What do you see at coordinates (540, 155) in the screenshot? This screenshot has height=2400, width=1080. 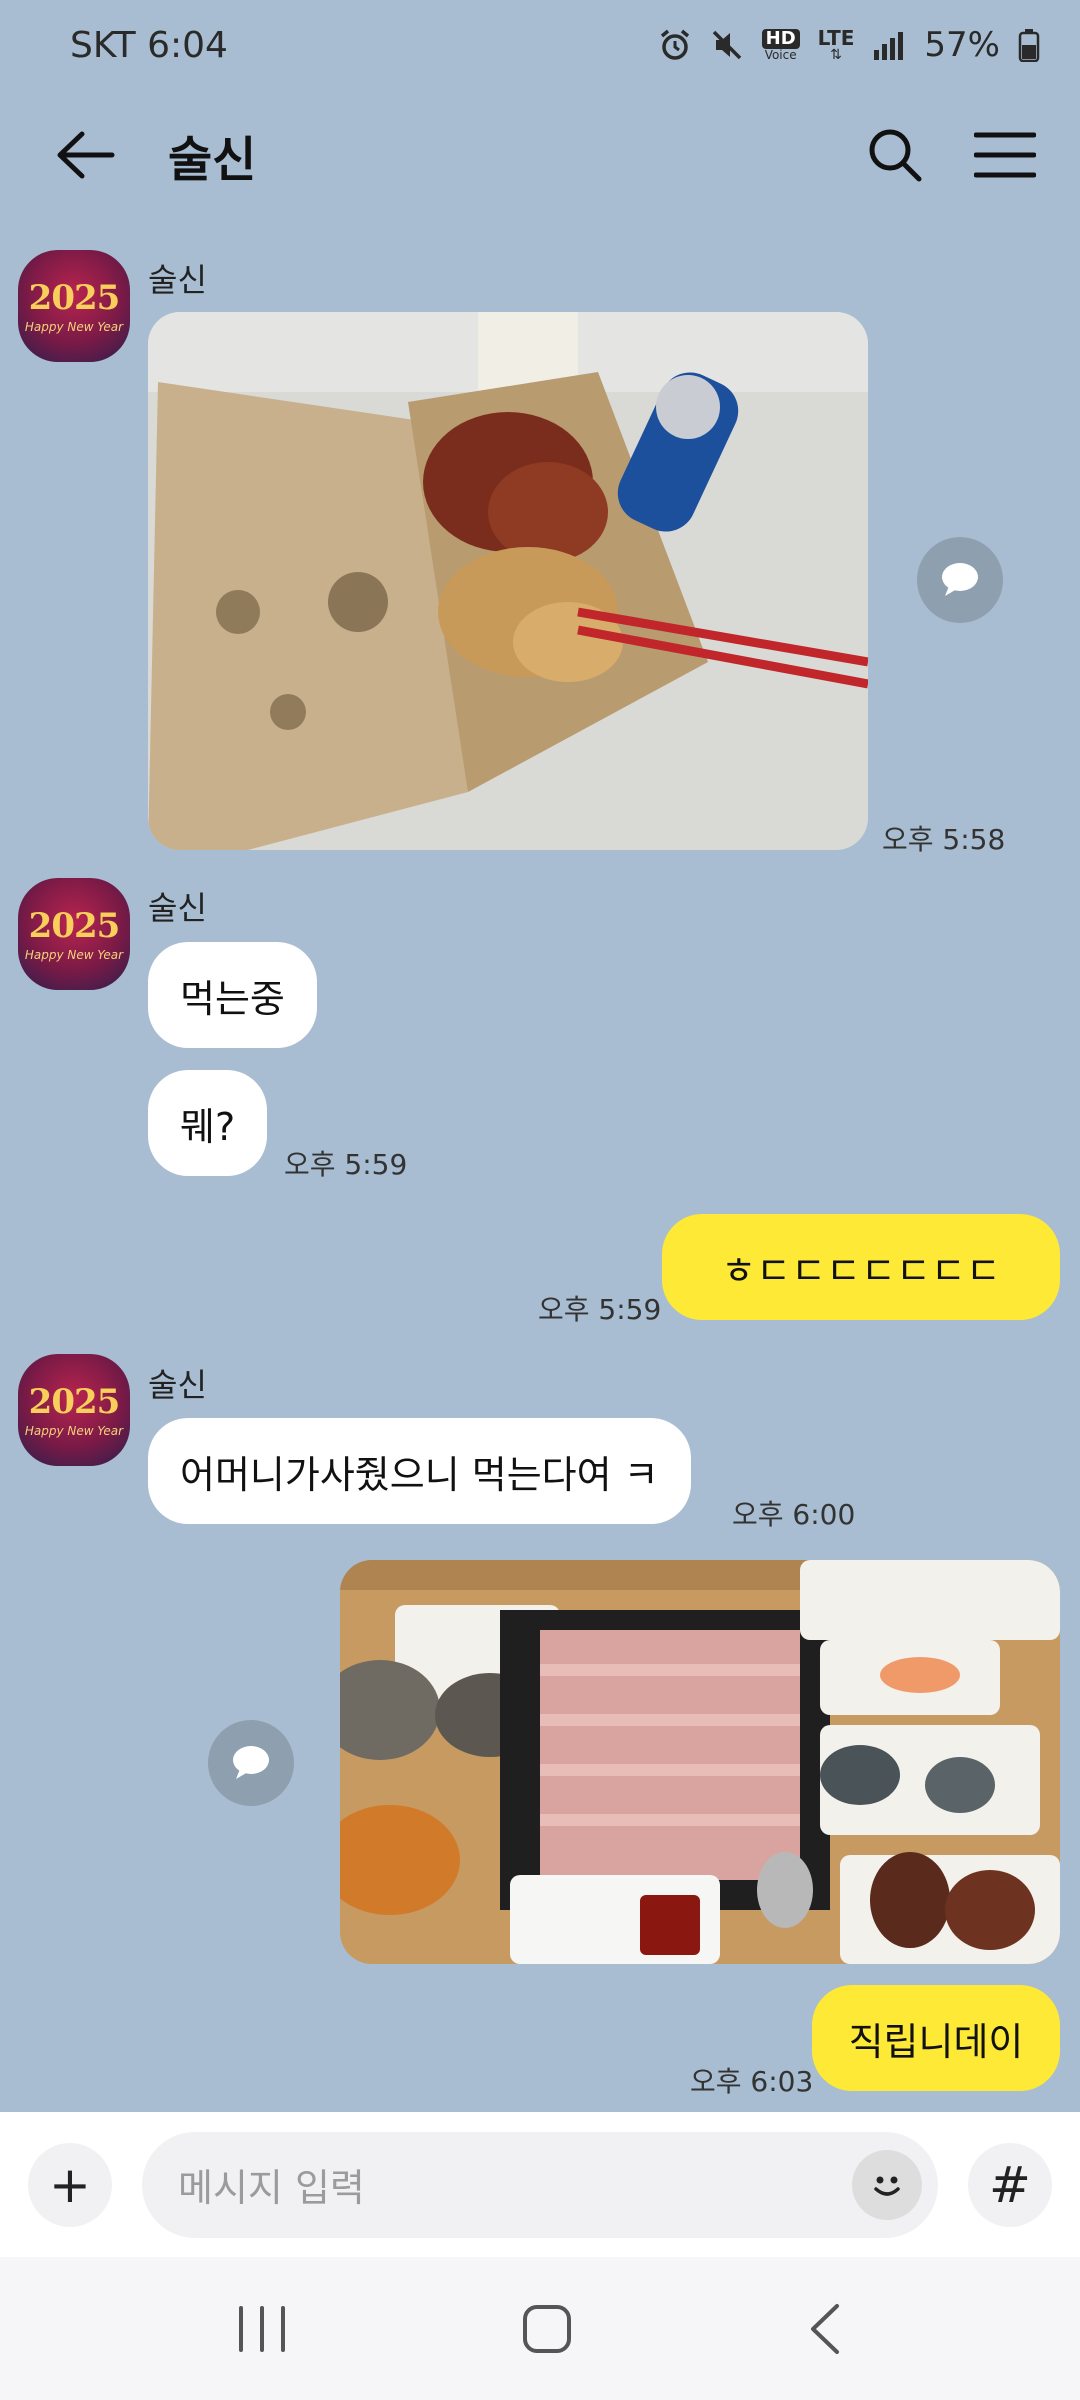 I see `chat-header: 술신` at bounding box center [540, 155].